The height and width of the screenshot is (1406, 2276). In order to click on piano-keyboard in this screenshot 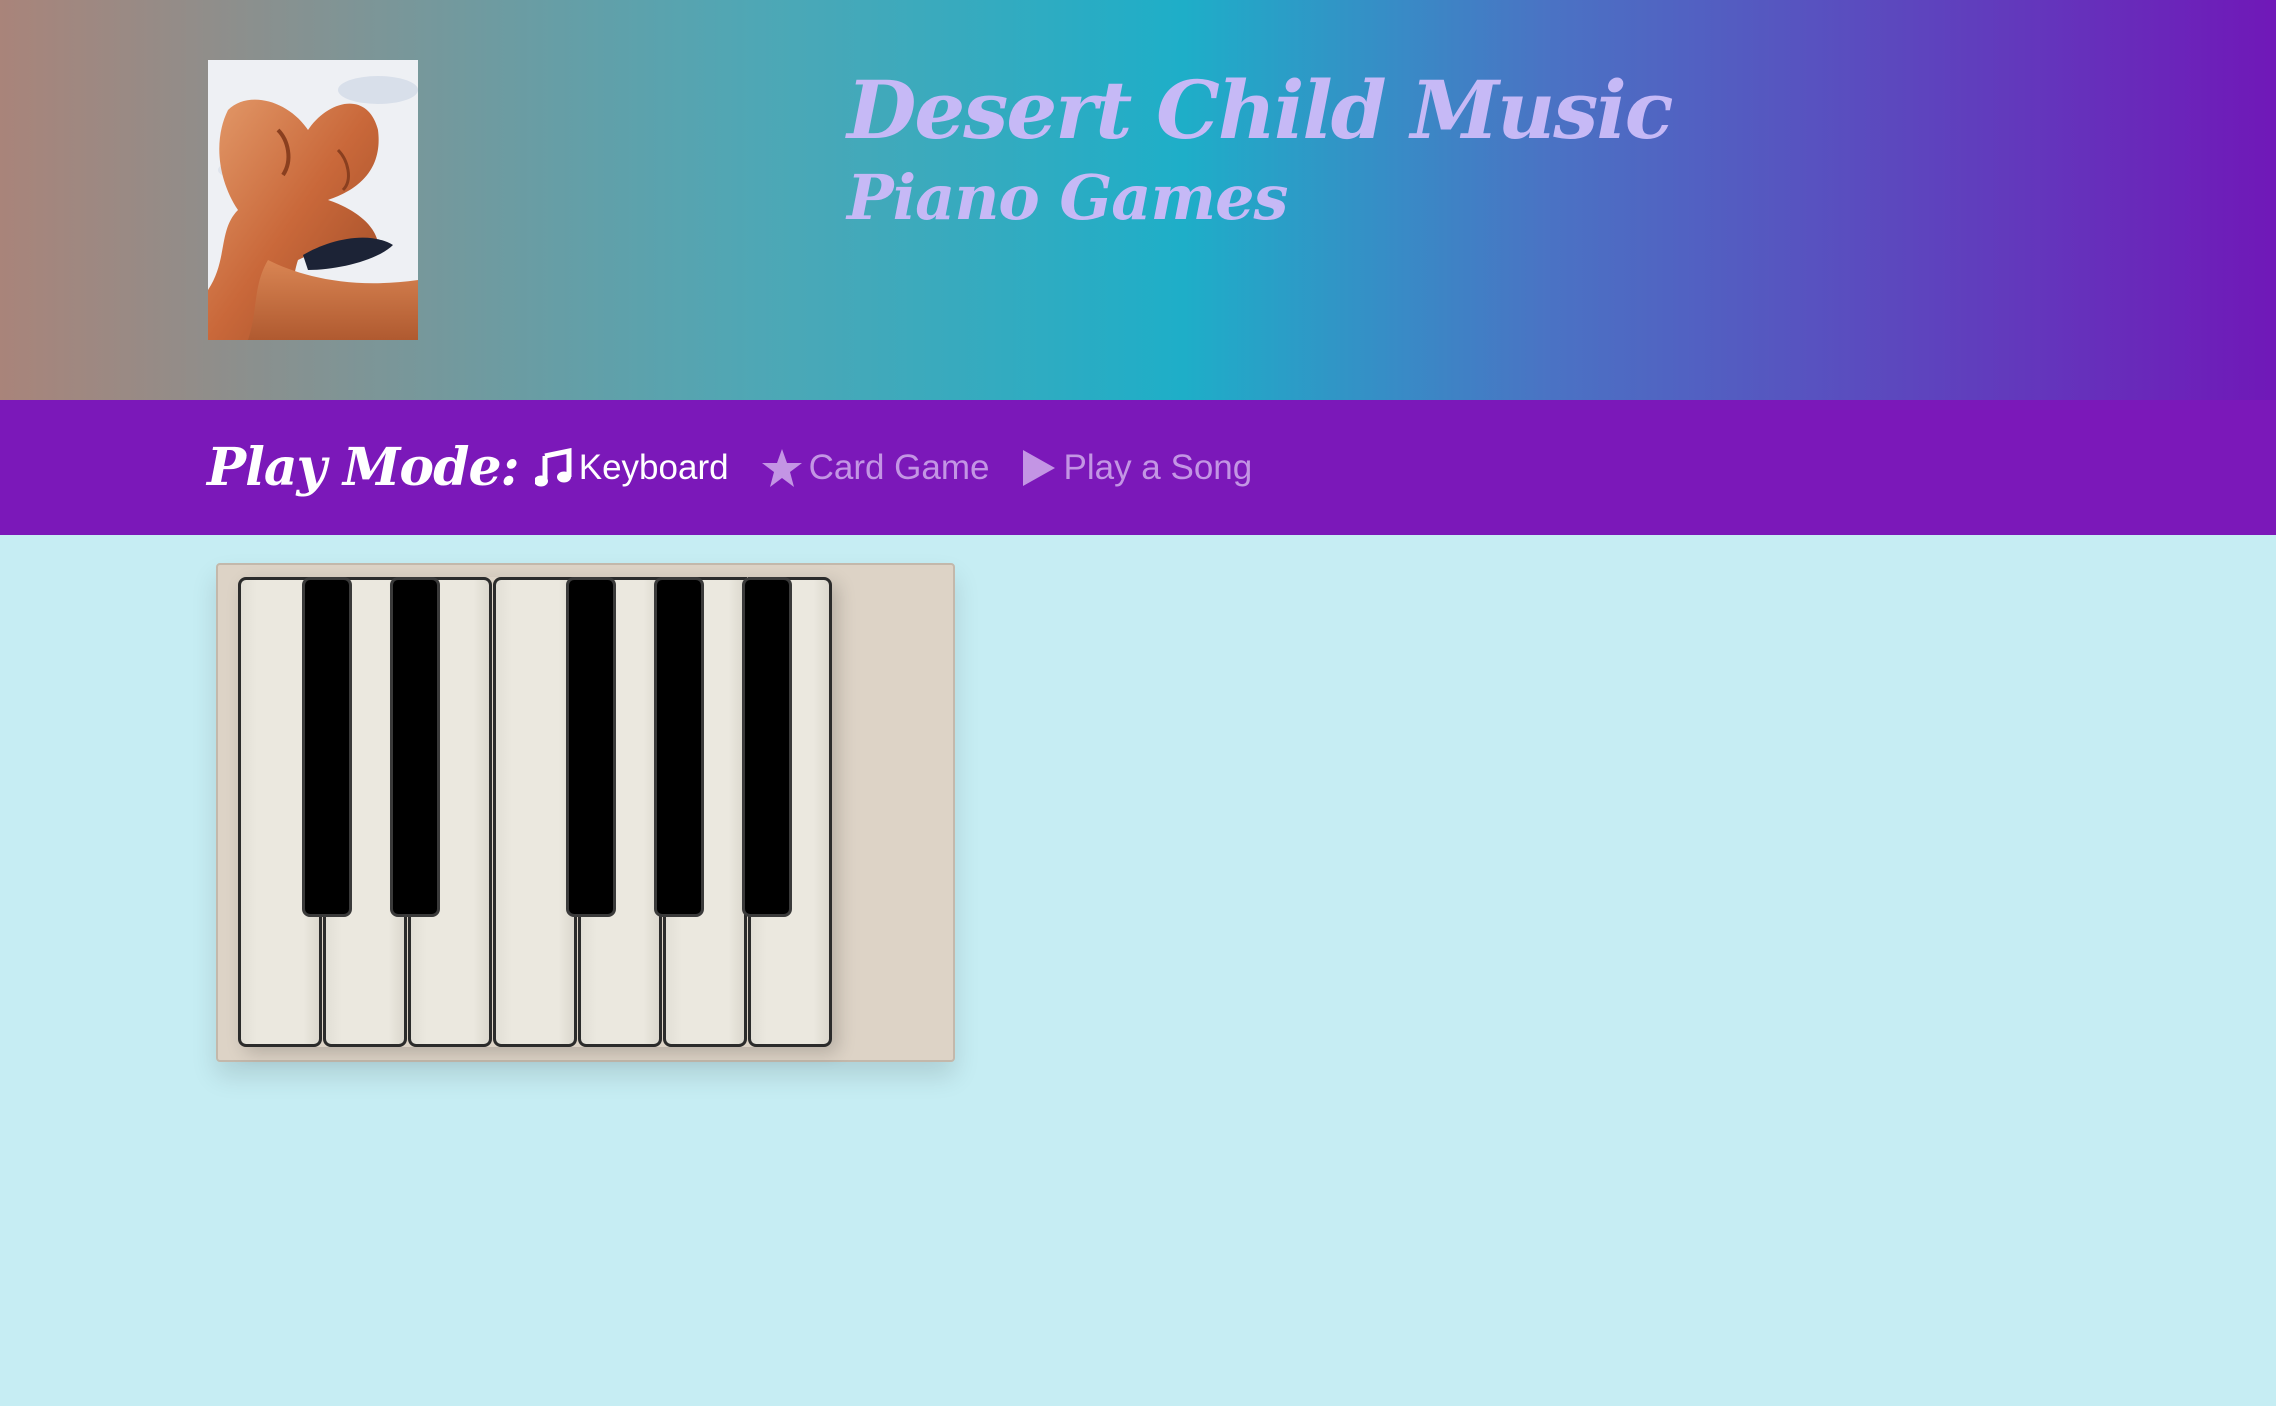, I will do `click(585, 812)`.